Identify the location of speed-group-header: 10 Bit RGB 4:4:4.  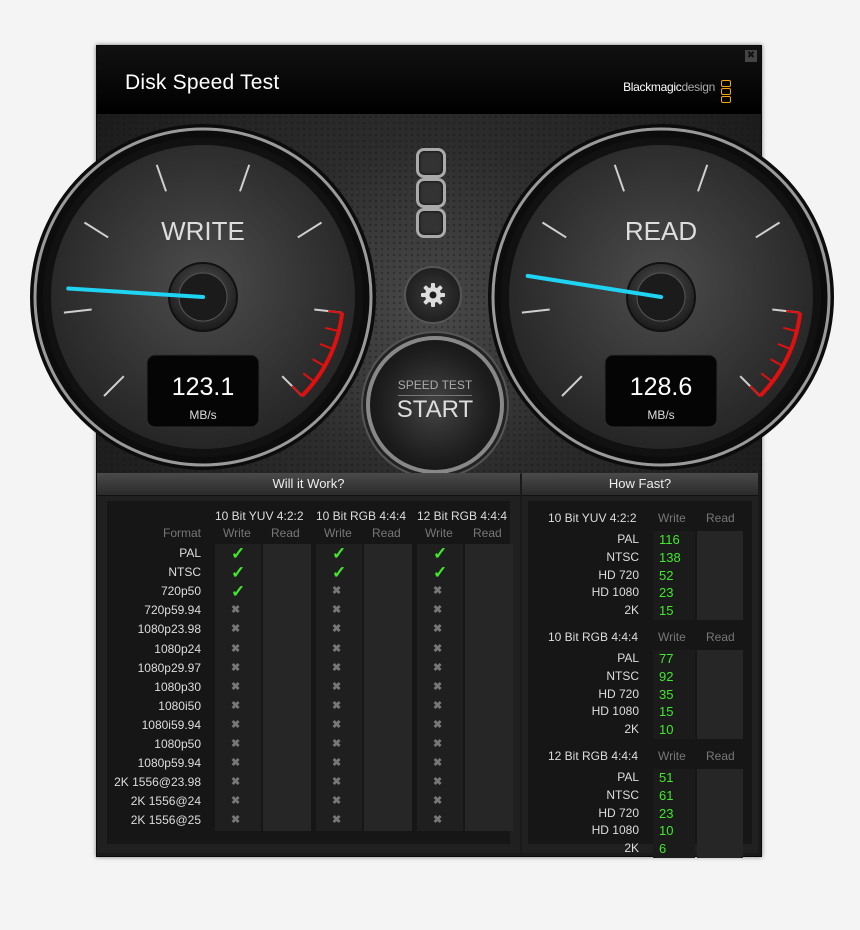
(593, 637).